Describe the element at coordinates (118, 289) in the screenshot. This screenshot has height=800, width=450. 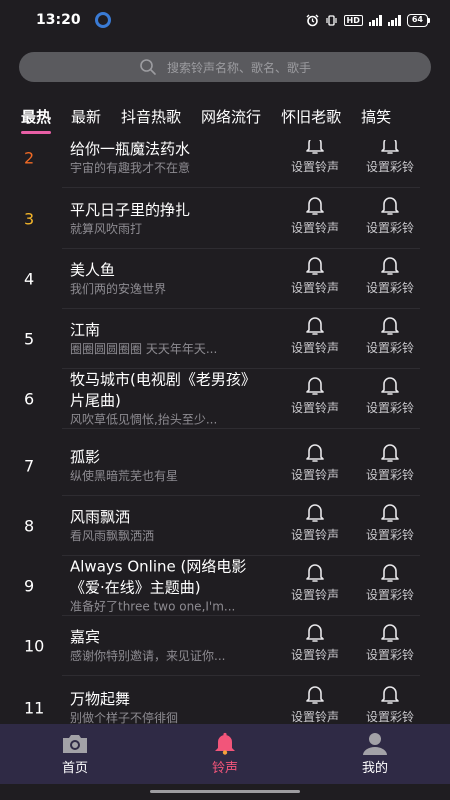
I see `song-lyric: 我们两的安逸世界` at that location.